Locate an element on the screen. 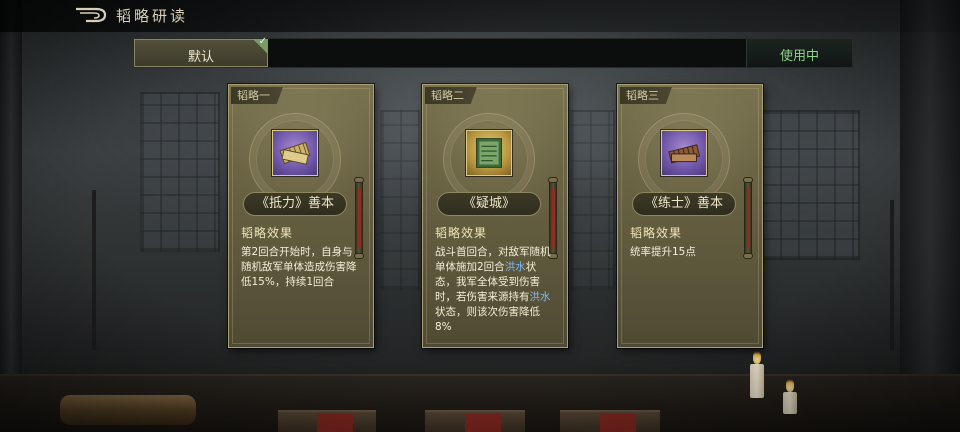 The width and height of the screenshot is (960, 432). effect-text: 第2回合开始时，自身与随机敌军单体造成伤害降低15%，持续1回合 is located at coordinates (299, 267).